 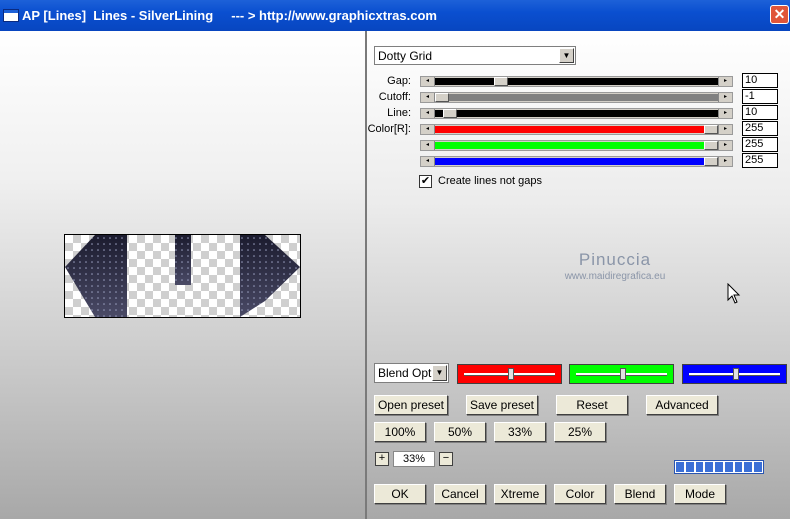 What do you see at coordinates (446, 459) in the screenshot?
I see `zoom-out-button: −` at bounding box center [446, 459].